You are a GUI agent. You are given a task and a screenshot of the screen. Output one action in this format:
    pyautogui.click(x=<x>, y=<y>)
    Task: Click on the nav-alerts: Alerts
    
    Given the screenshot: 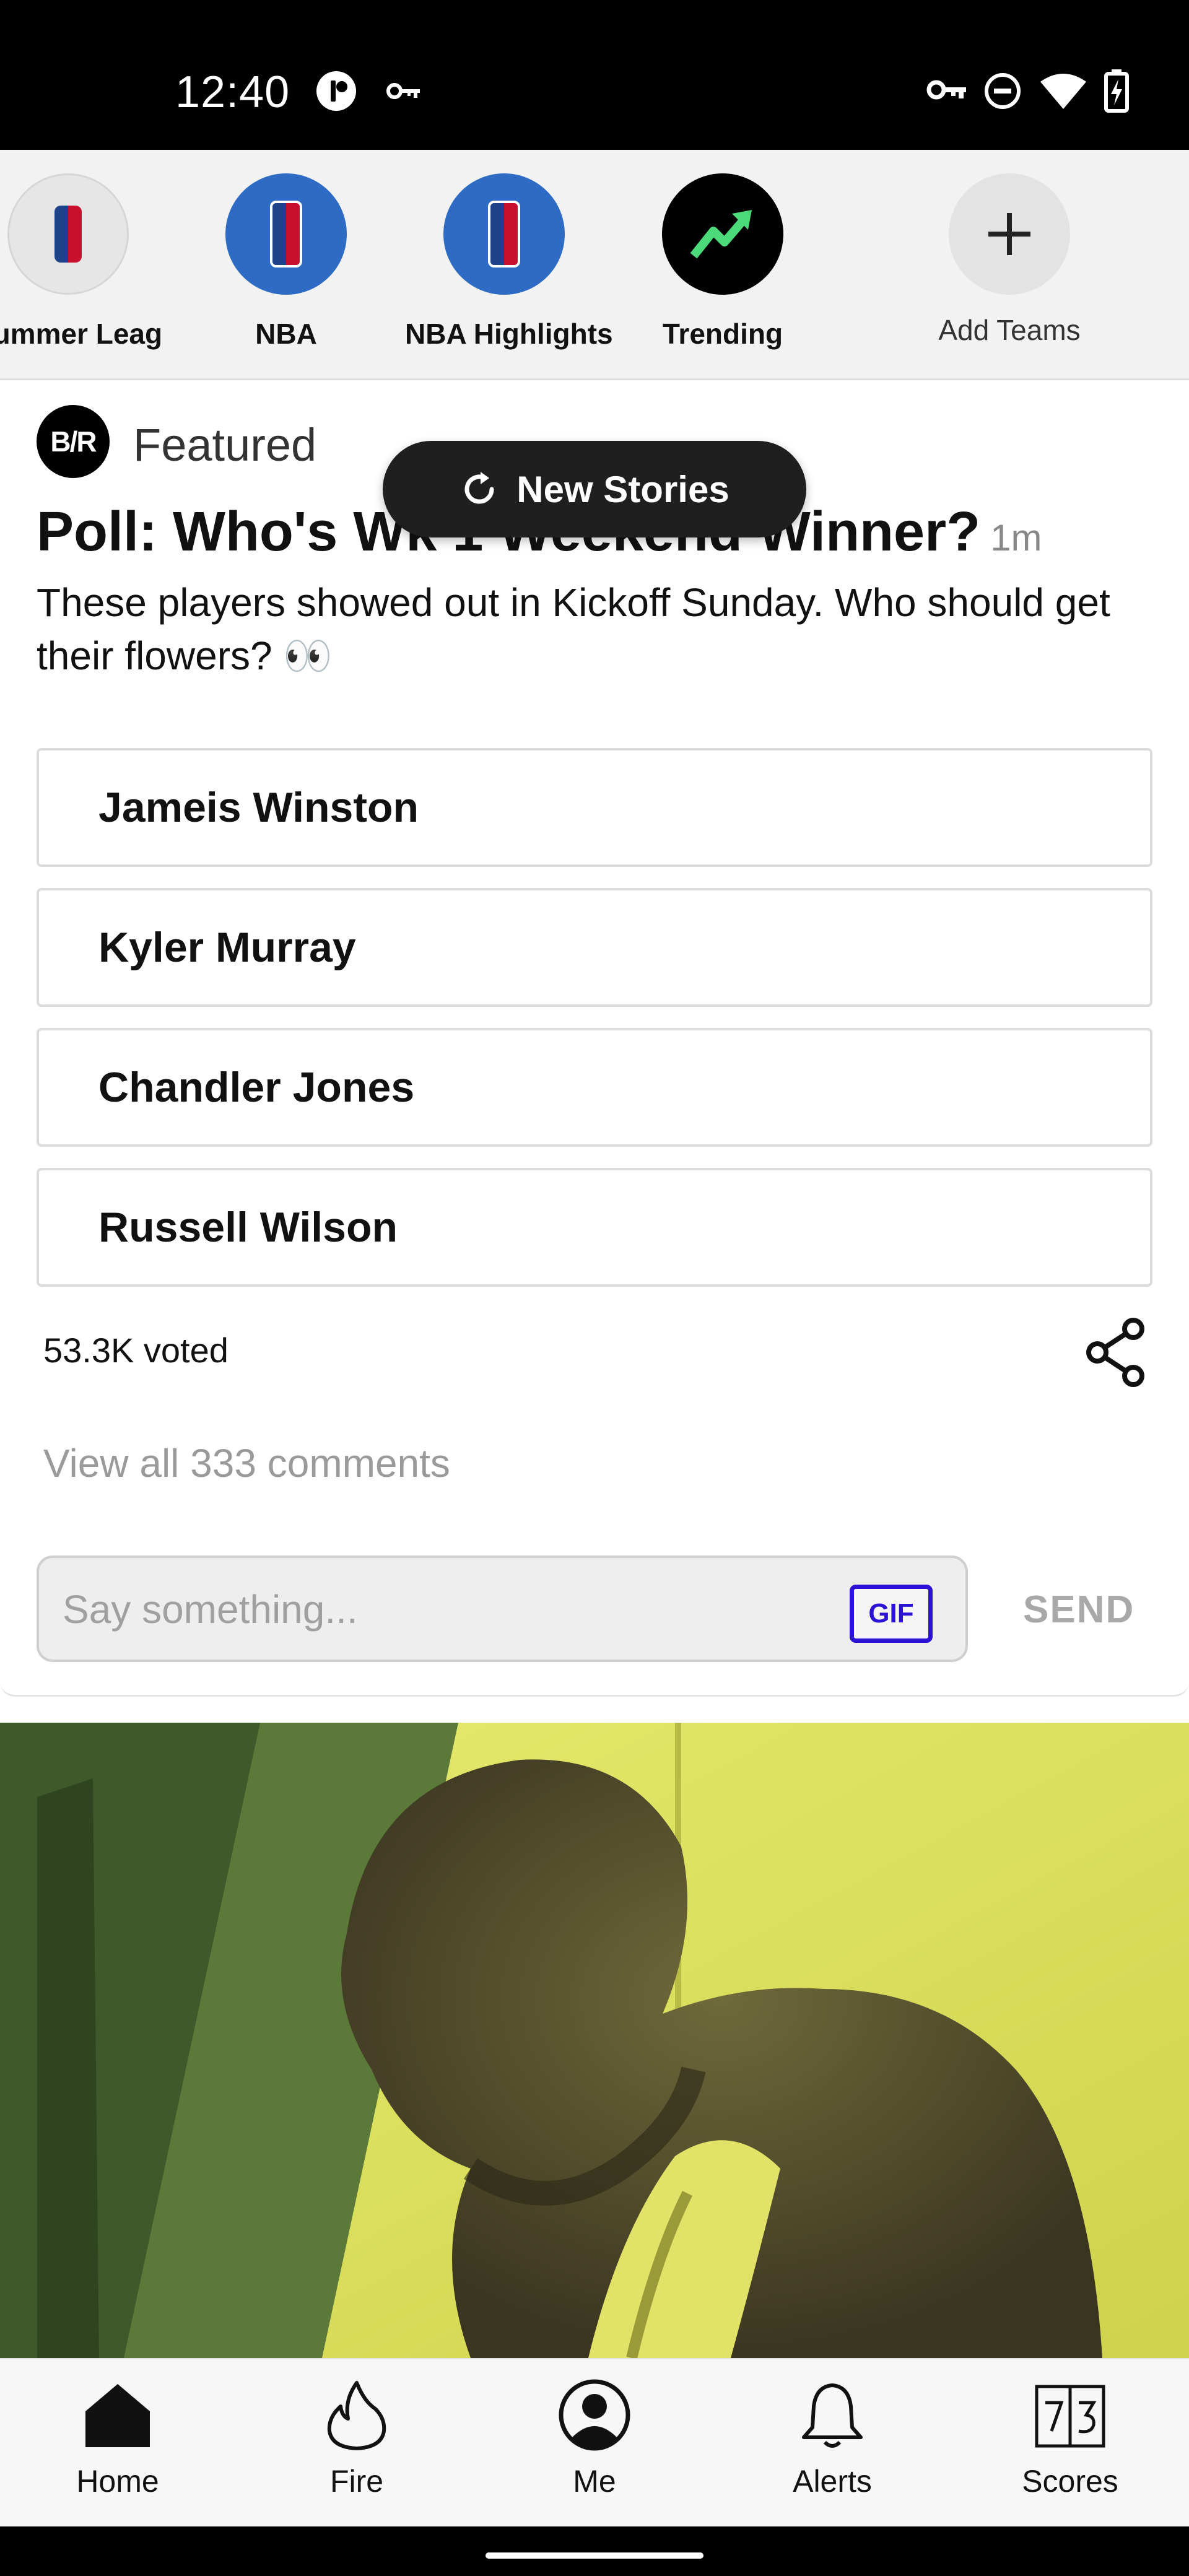 What is the action you would take?
    pyautogui.click(x=832, y=2438)
    